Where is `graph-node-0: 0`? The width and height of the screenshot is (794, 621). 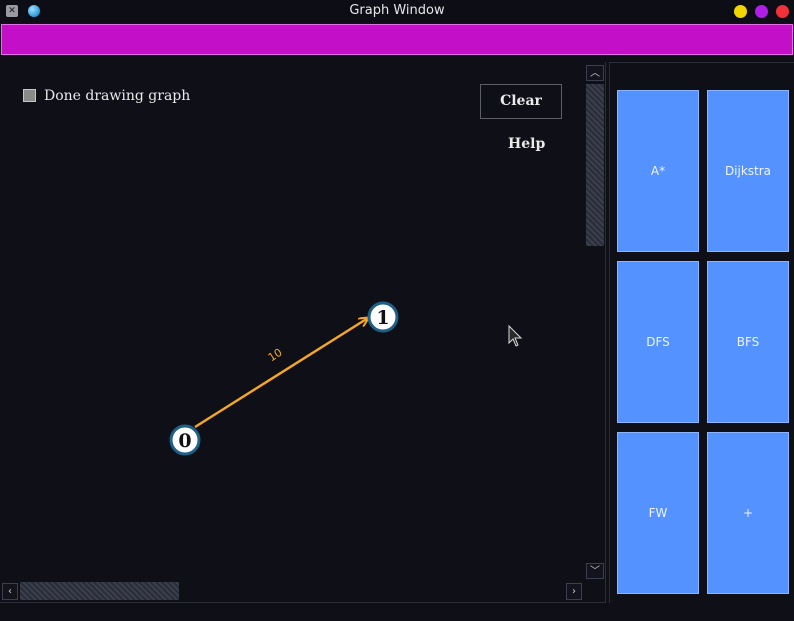 graph-node-0: 0 is located at coordinates (185, 440).